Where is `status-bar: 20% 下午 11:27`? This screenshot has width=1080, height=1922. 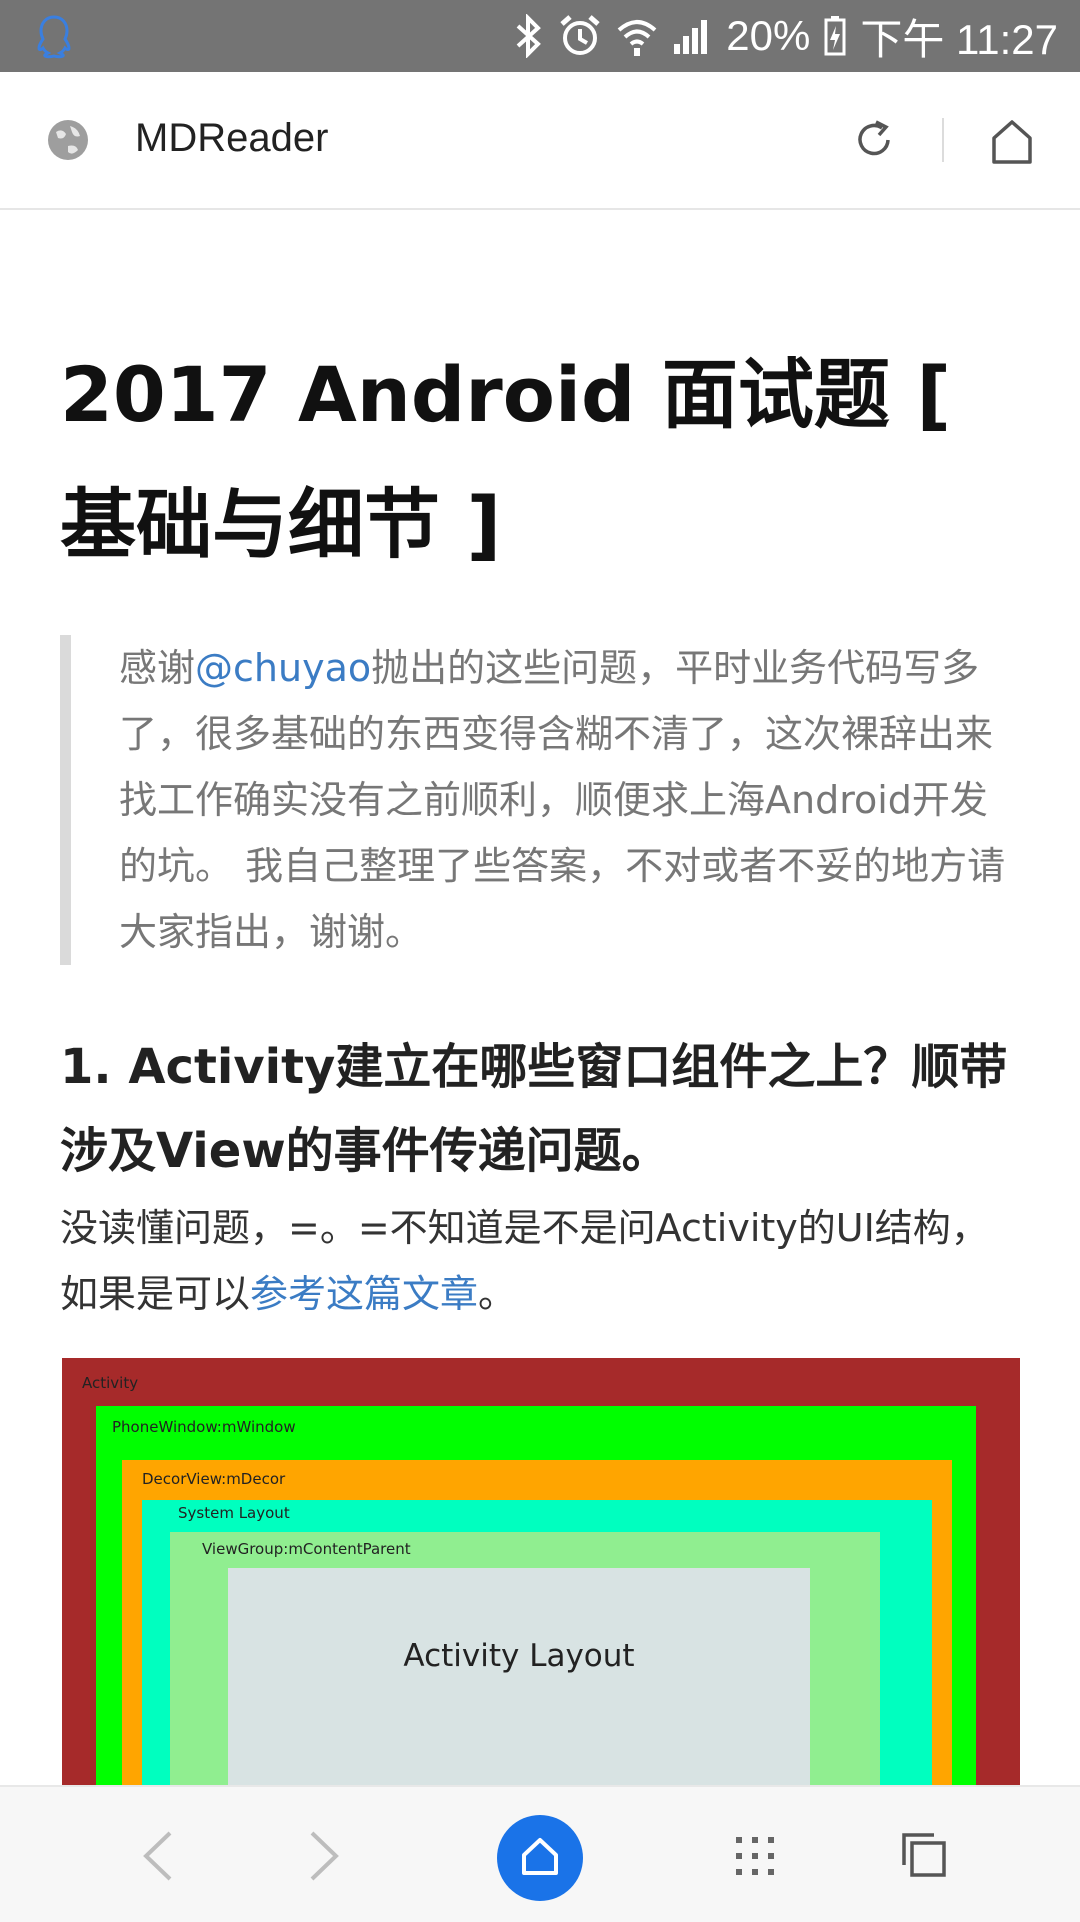
status-bar: 20% 下午 11:27 is located at coordinates (540, 36).